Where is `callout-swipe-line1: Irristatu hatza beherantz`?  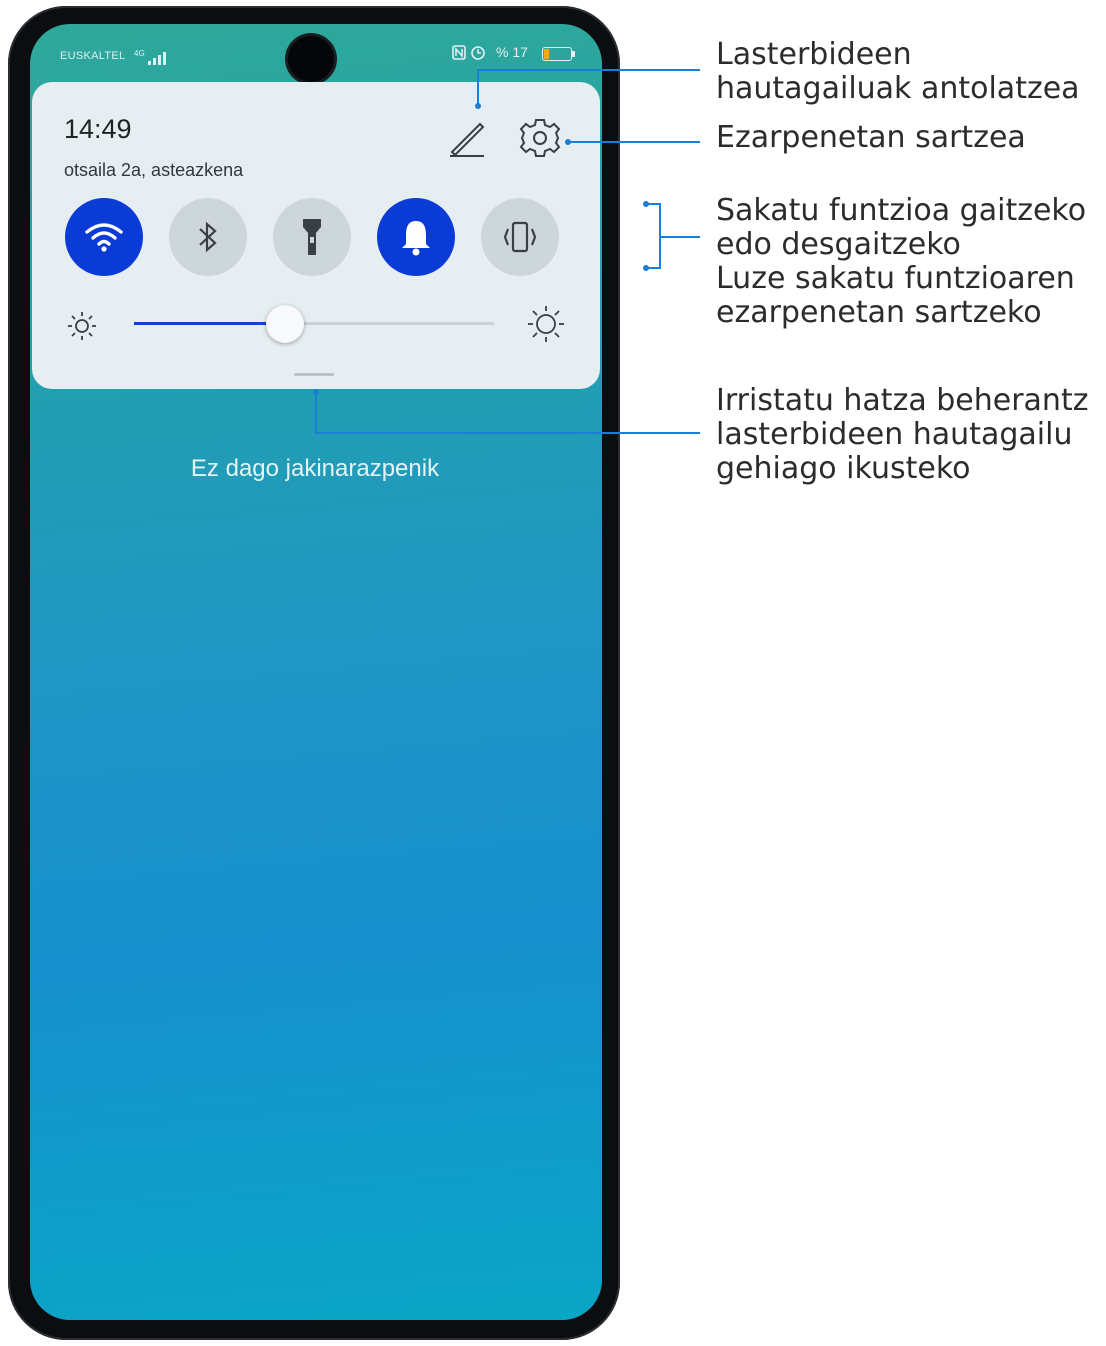 callout-swipe-line1: Irristatu hatza beherantz is located at coordinates (902, 400).